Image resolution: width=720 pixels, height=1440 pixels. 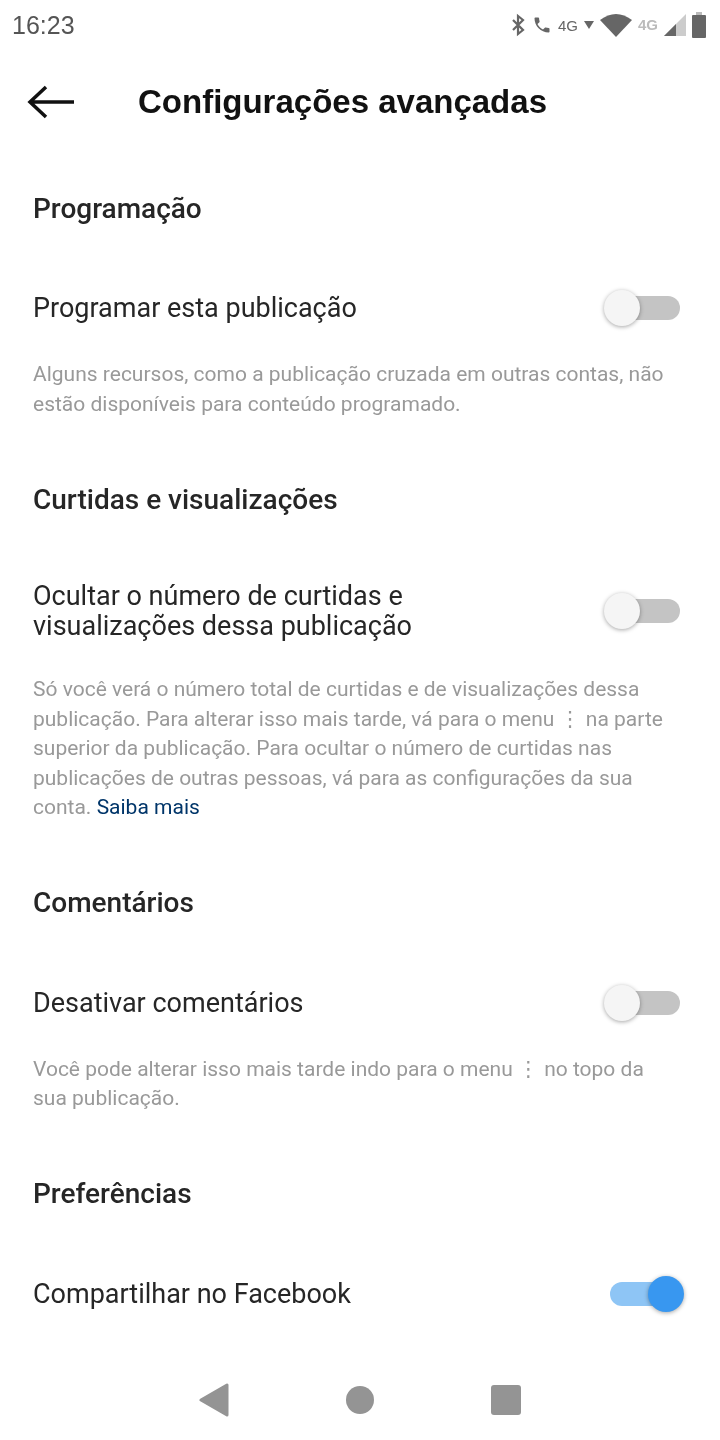 I want to click on setting-label: Programar esta publicação, so click(x=195, y=308).